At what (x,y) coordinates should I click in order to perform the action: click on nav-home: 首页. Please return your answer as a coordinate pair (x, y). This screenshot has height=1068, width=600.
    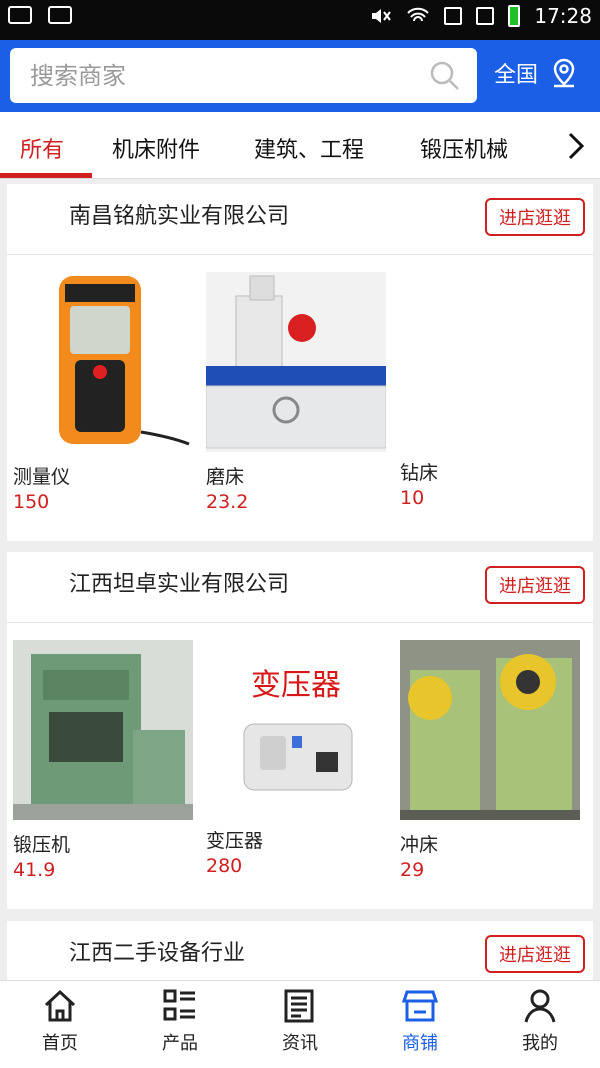
    Looking at the image, I should click on (60, 1021).